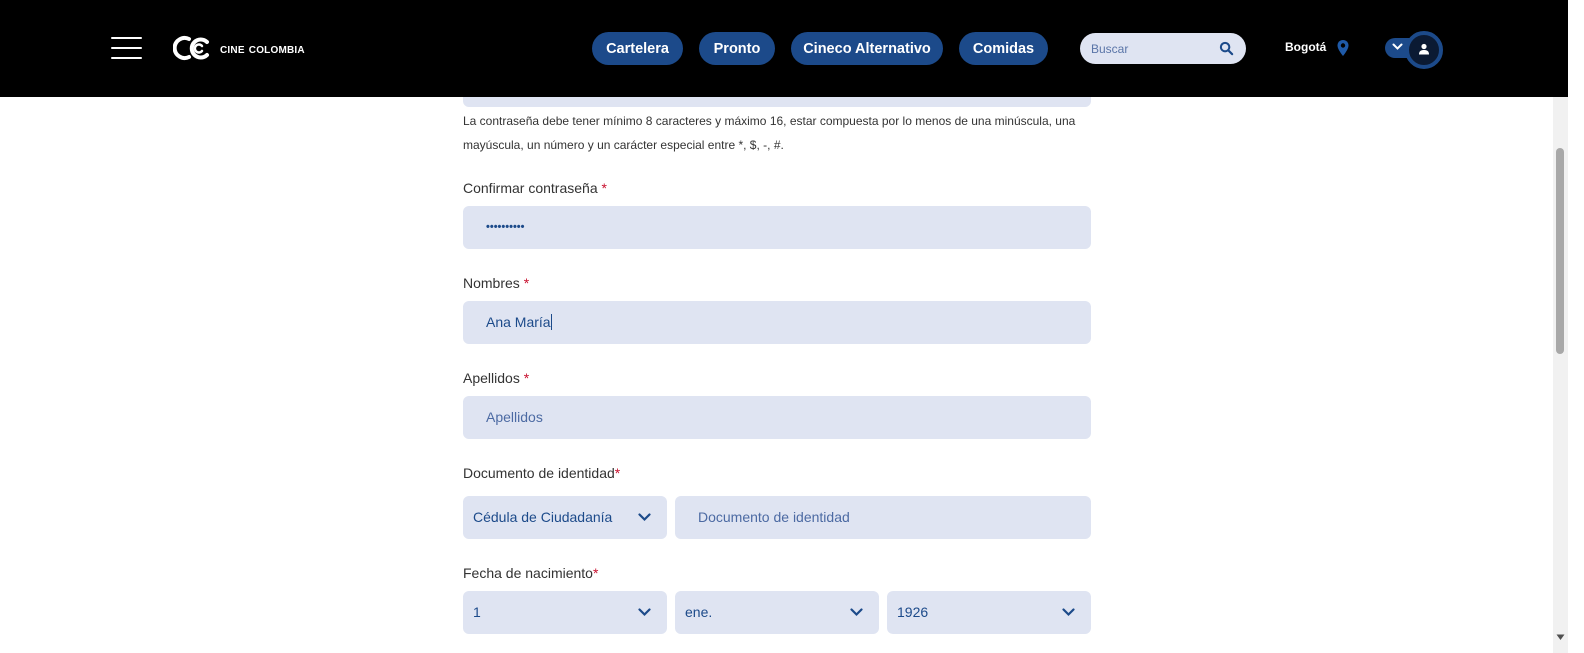 The height and width of the screenshot is (653, 1584). What do you see at coordinates (1003, 48) in the screenshot?
I see `nav-comidas: Comidas` at bounding box center [1003, 48].